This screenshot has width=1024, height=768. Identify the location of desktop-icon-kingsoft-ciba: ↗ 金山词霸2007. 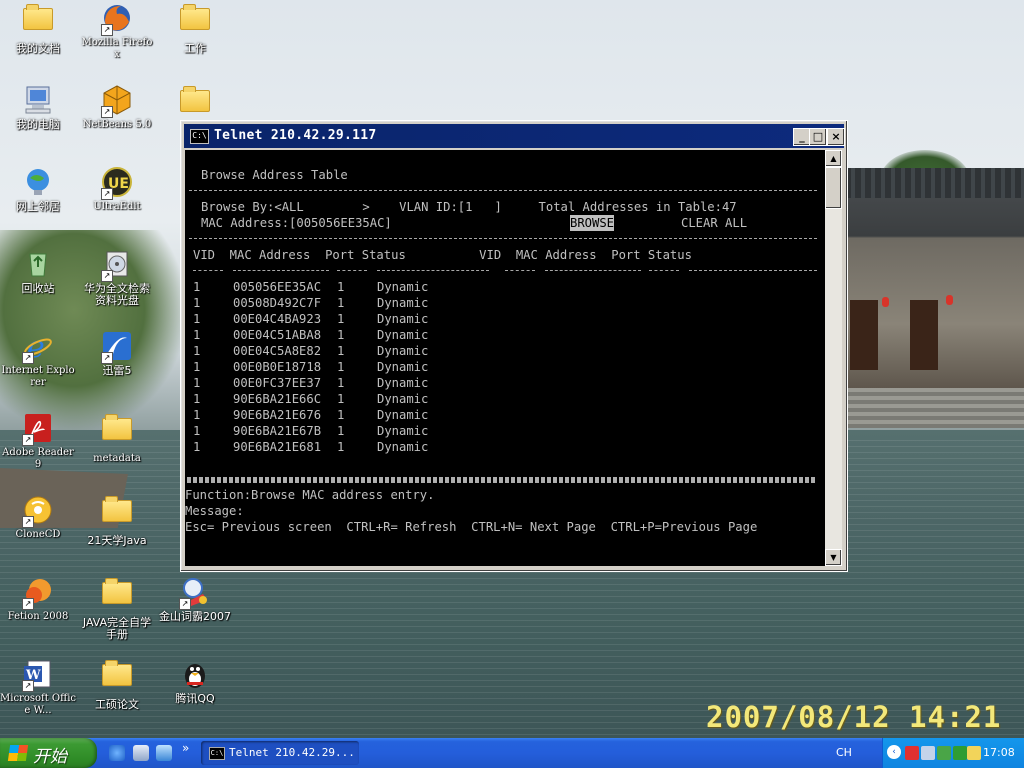
(195, 599).